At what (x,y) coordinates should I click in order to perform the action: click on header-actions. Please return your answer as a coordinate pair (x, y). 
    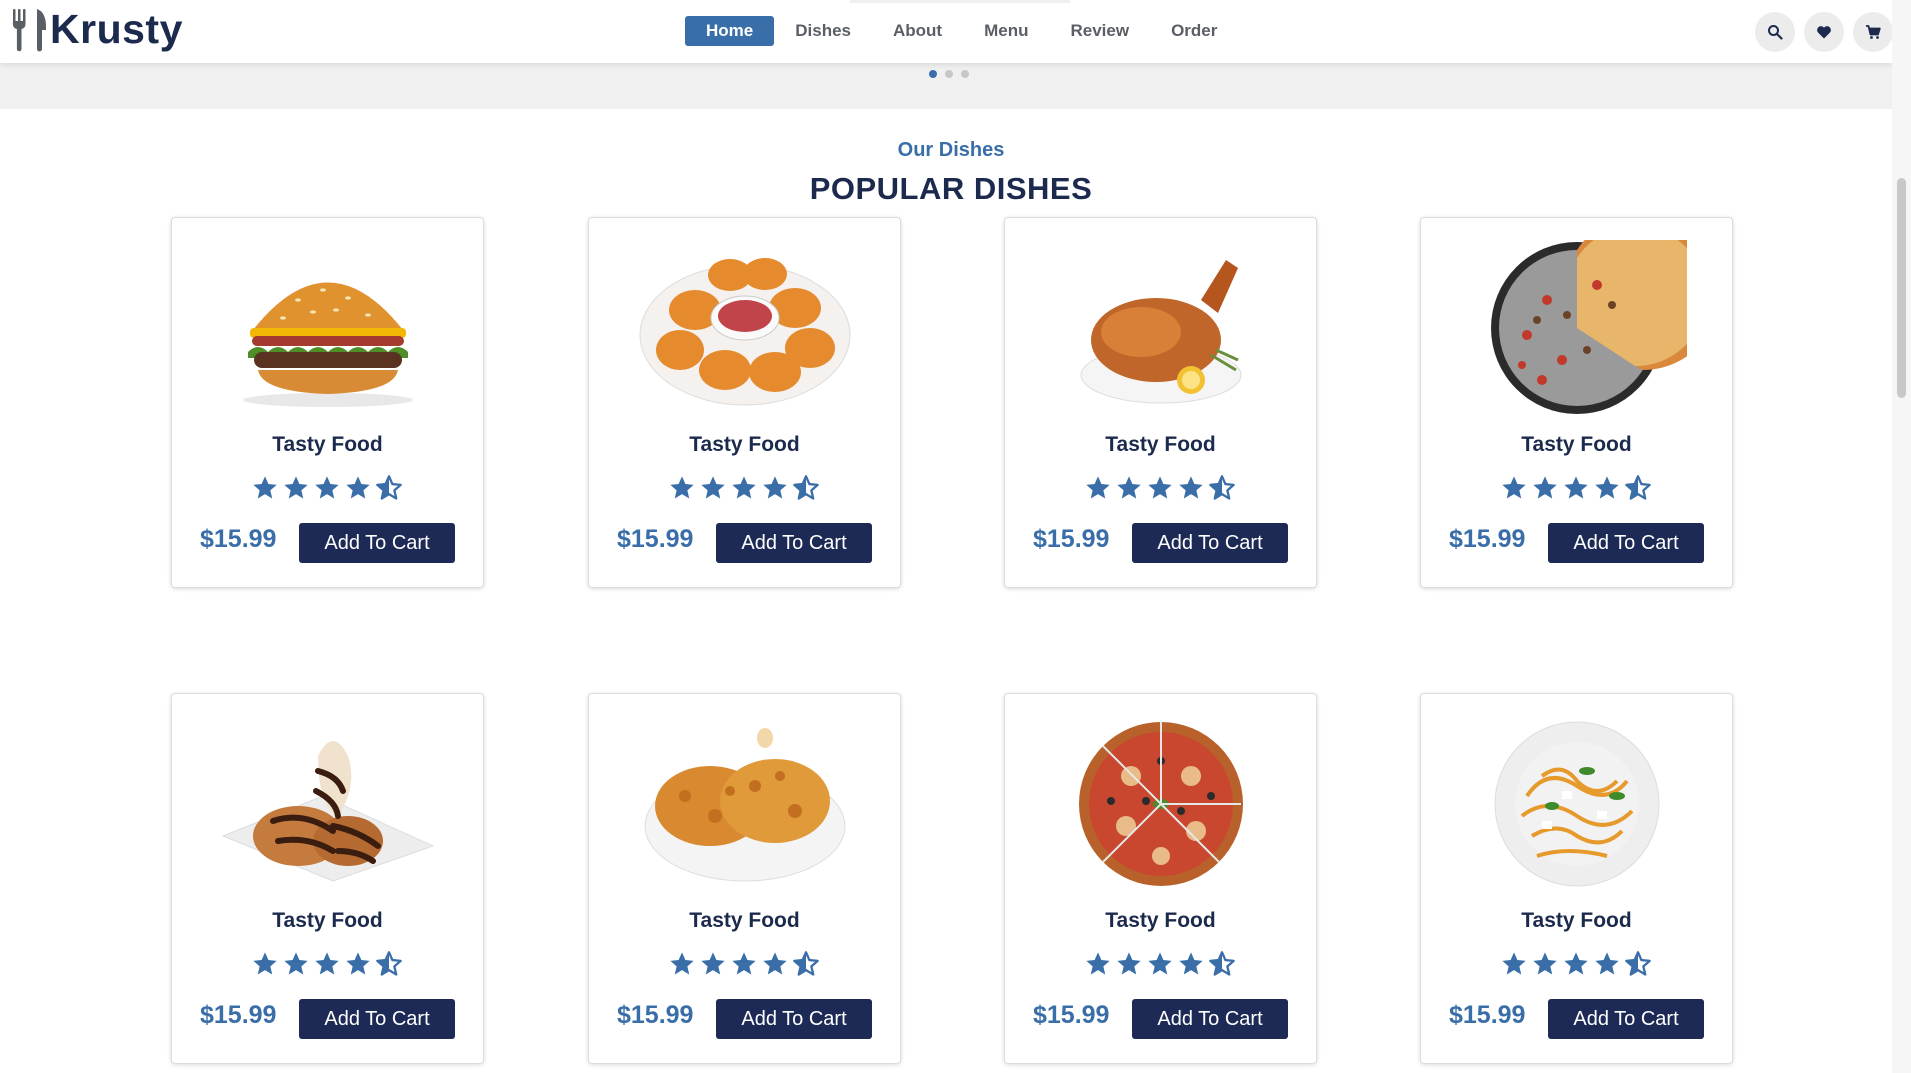
    Looking at the image, I should click on (1823, 32).